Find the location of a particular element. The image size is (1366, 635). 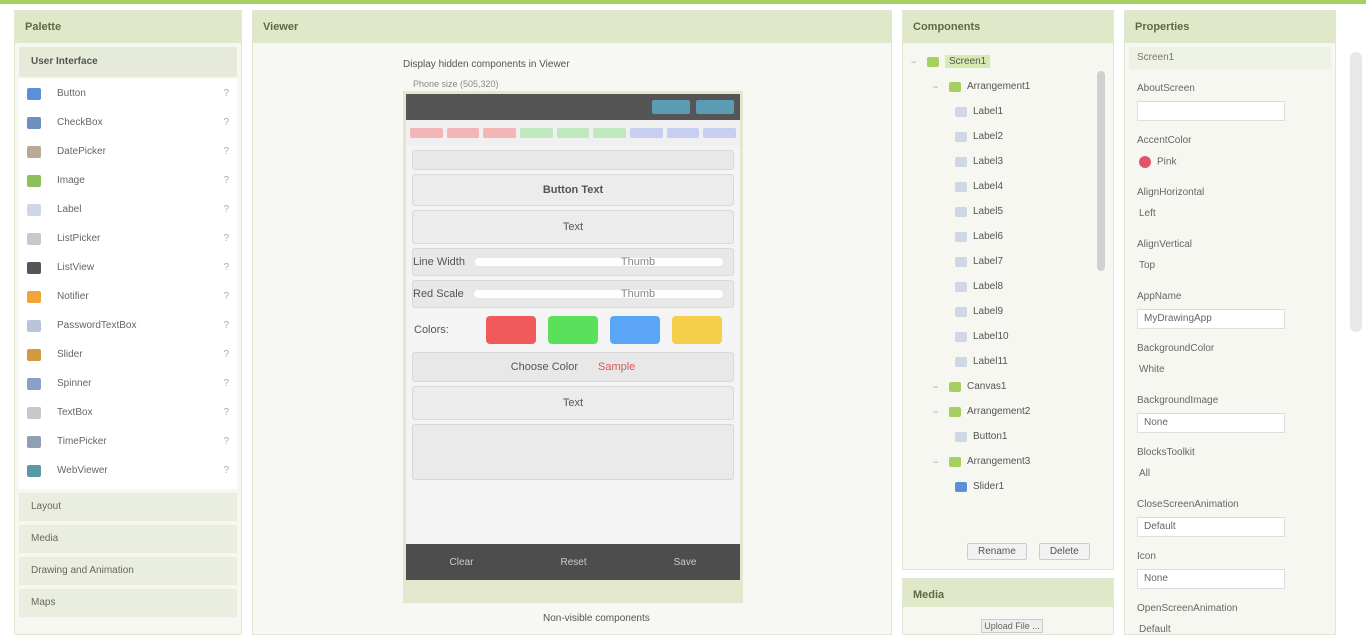

property-value: White is located at coordinates (1164, 371).